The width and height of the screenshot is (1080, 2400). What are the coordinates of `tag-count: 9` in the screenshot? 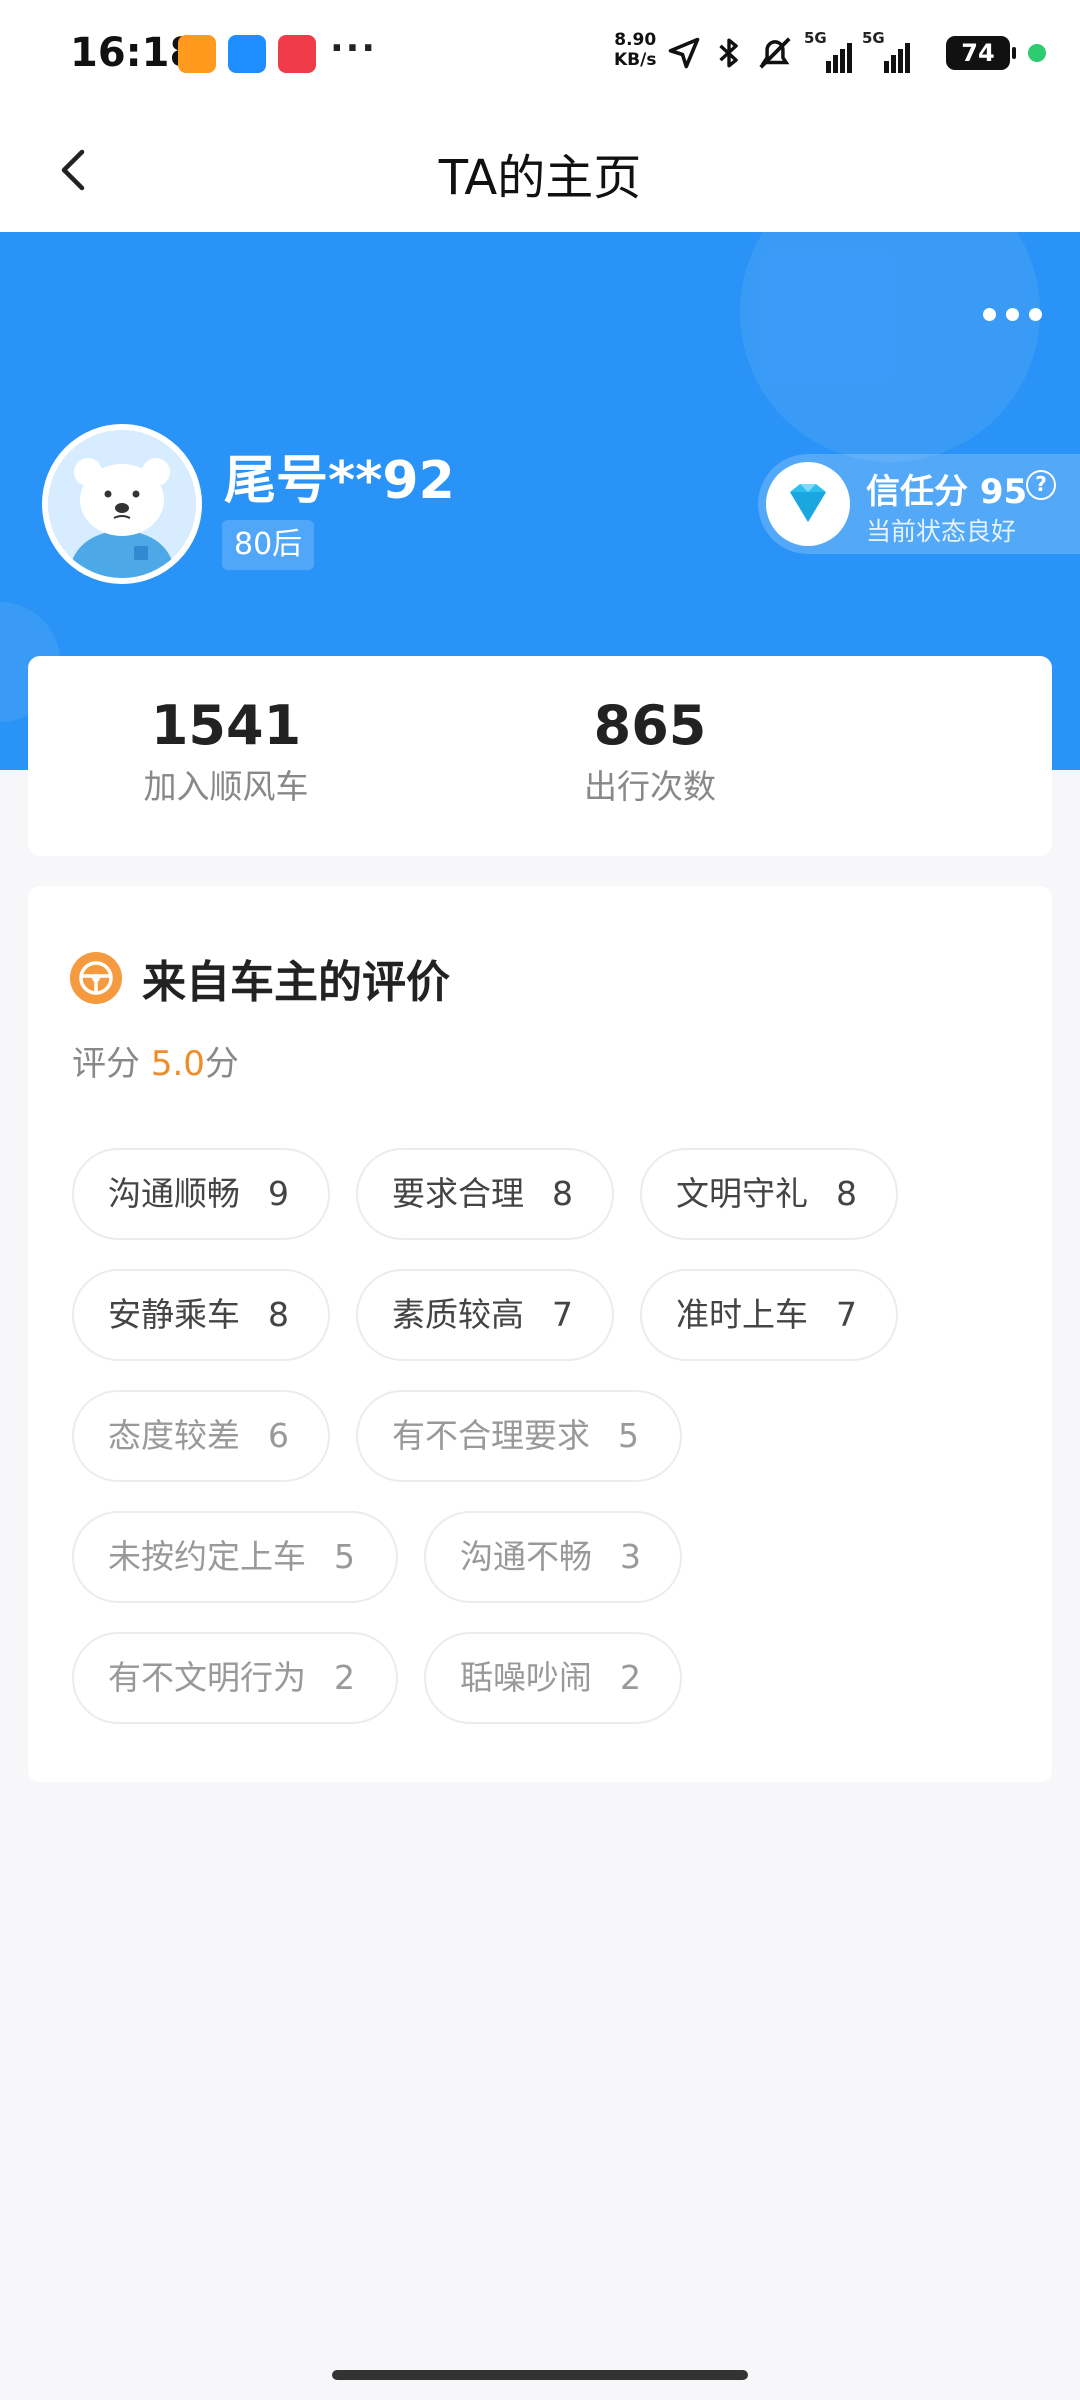 It's located at (278, 1193).